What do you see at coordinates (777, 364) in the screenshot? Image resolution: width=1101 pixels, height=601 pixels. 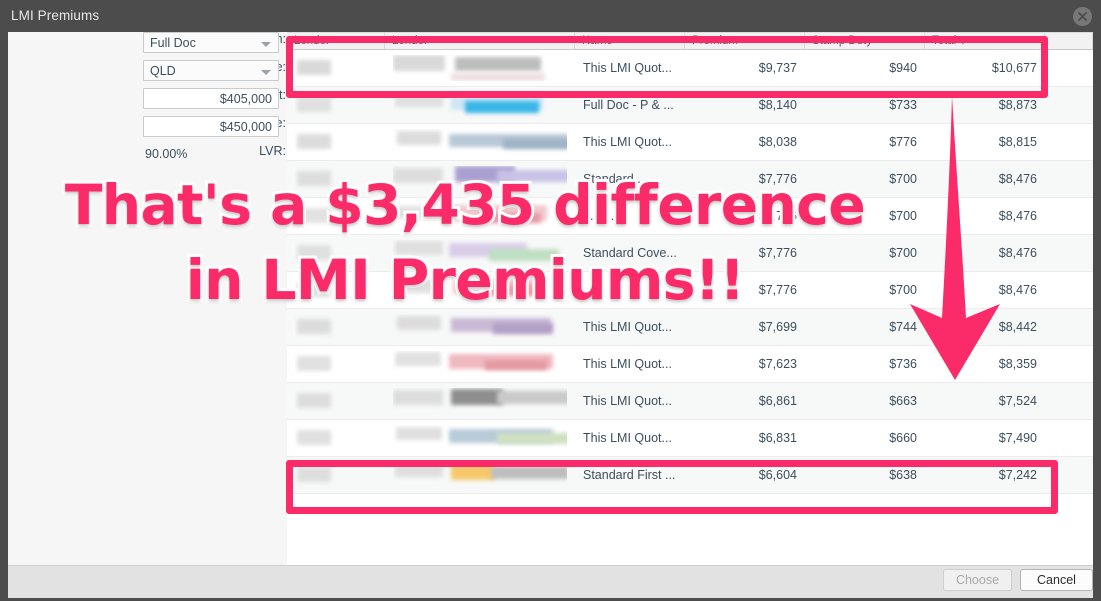 I see `cell-premium: $7,623` at bounding box center [777, 364].